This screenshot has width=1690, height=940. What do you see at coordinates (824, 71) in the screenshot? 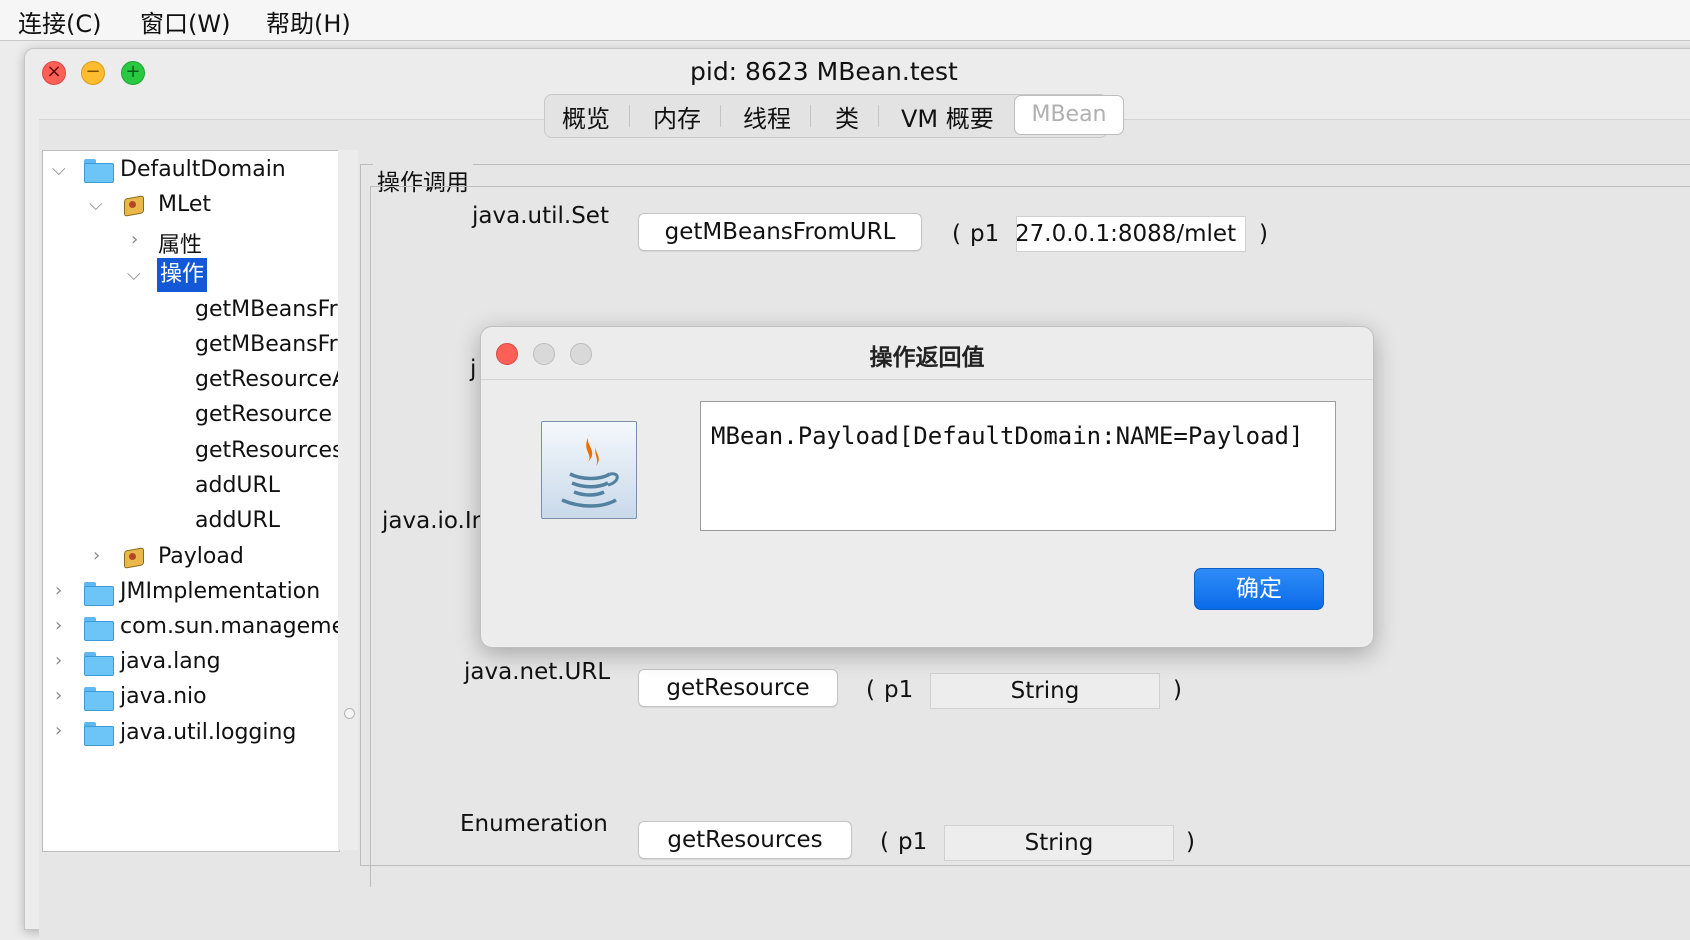
I see `window-title: pid: 8623 MBean.test` at bounding box center [824, 71].